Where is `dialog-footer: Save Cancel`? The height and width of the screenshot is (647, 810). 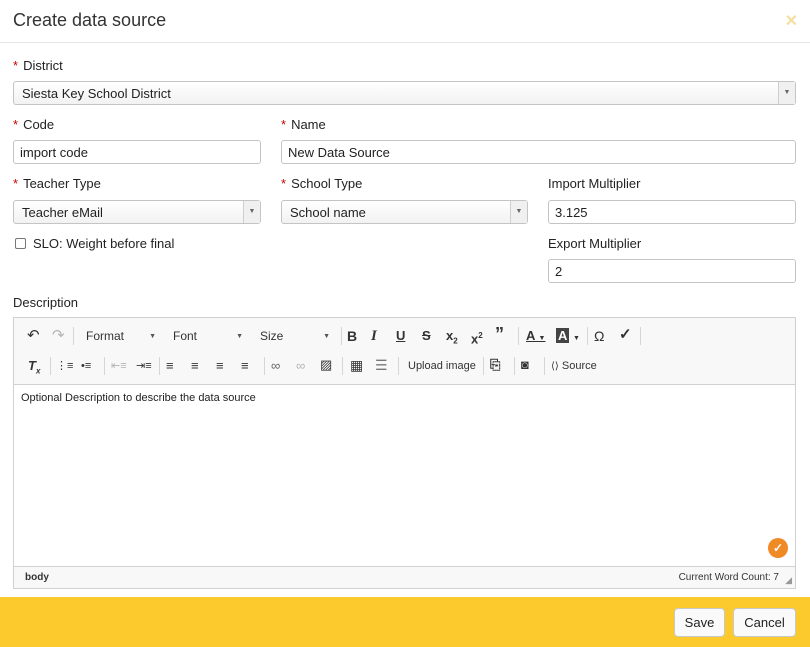 dialog-footer: Save Cancel is located at coordinates (405, 622).